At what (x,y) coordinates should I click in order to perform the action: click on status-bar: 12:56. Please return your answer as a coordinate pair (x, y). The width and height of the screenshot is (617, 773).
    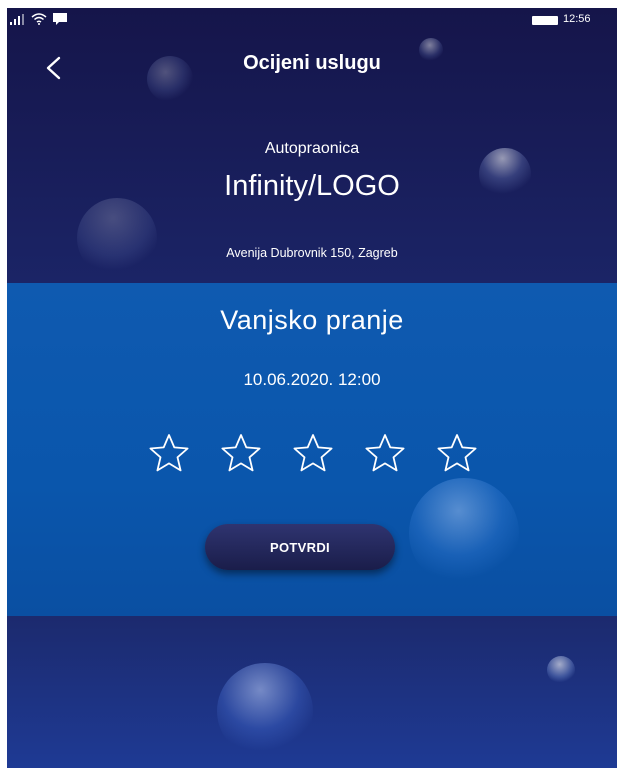
    Looking at the image, I should click on (312, 21).